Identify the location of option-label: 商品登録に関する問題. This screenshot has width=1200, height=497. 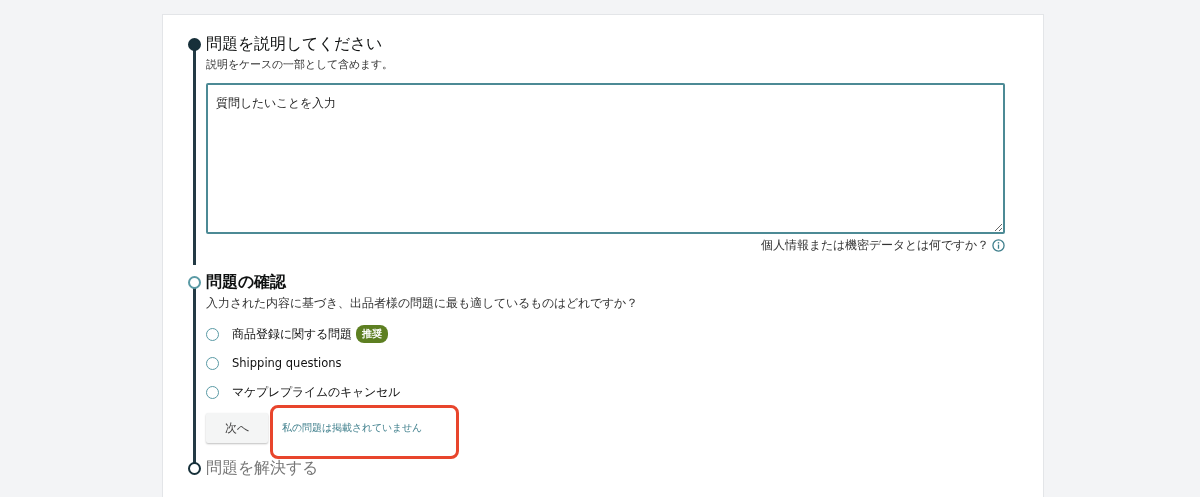
(292, 334).